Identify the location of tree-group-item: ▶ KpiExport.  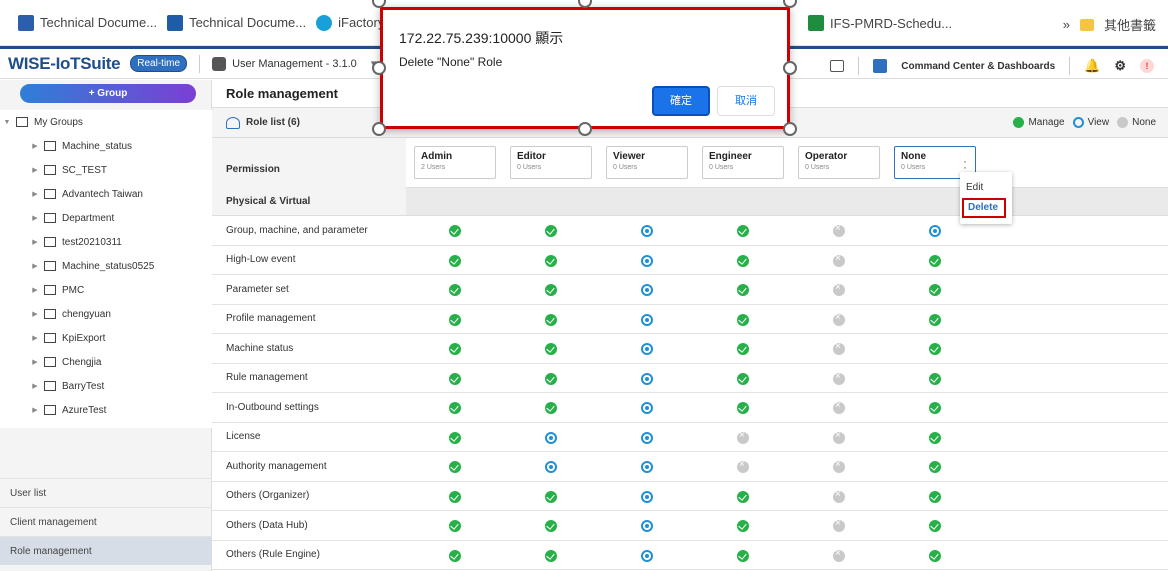
(106, 338).